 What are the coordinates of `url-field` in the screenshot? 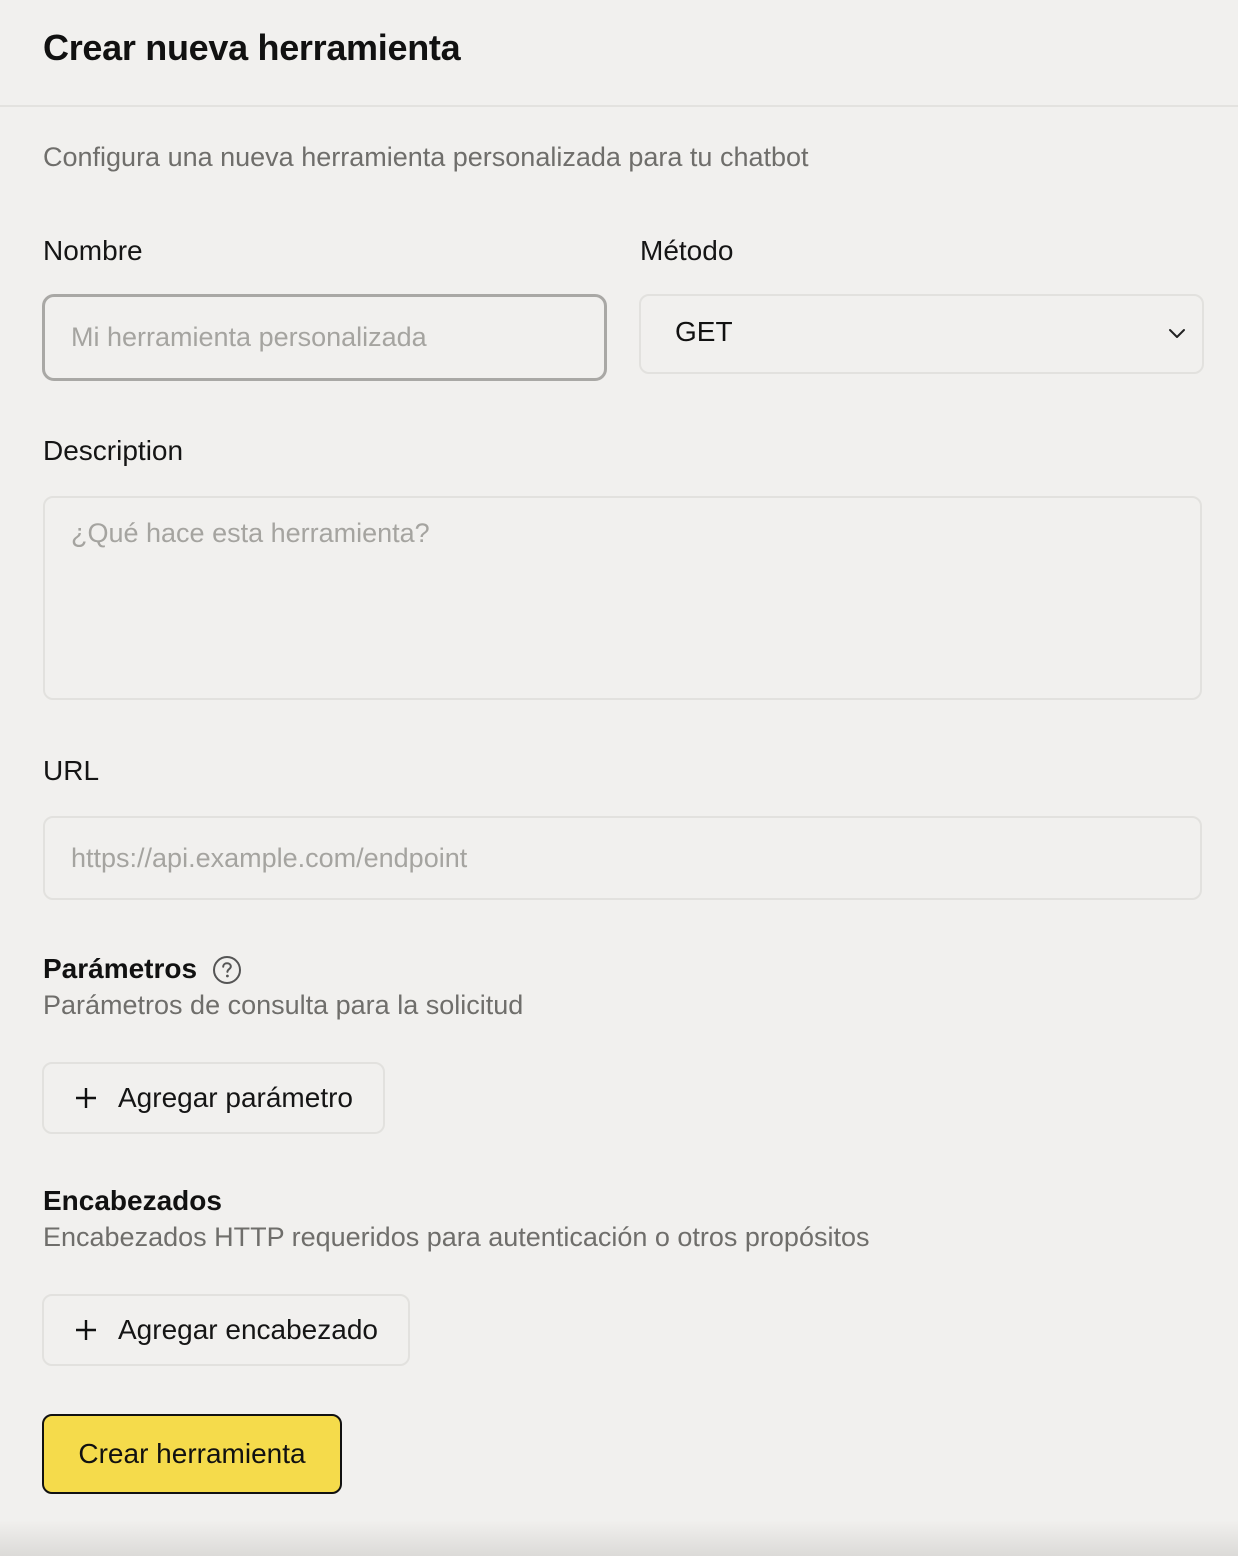 It's located at (622, 858).